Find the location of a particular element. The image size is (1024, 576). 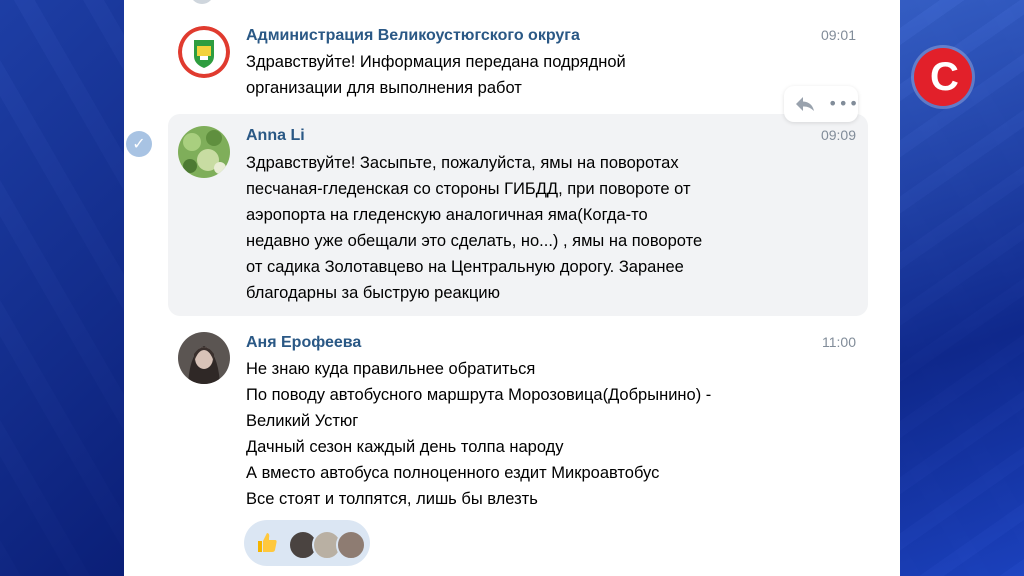

nature-photo-avatar is located at coordinates (204, 152).